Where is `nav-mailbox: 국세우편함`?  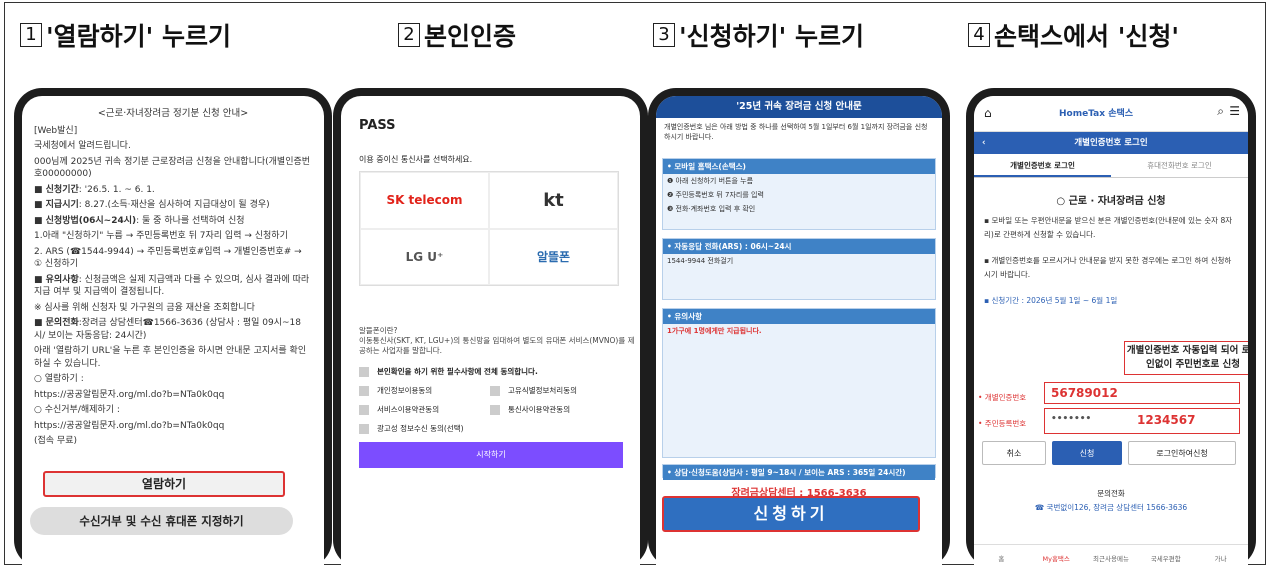
nav-mailbox: 국세우편함 is located at coordinates (1165, 556).